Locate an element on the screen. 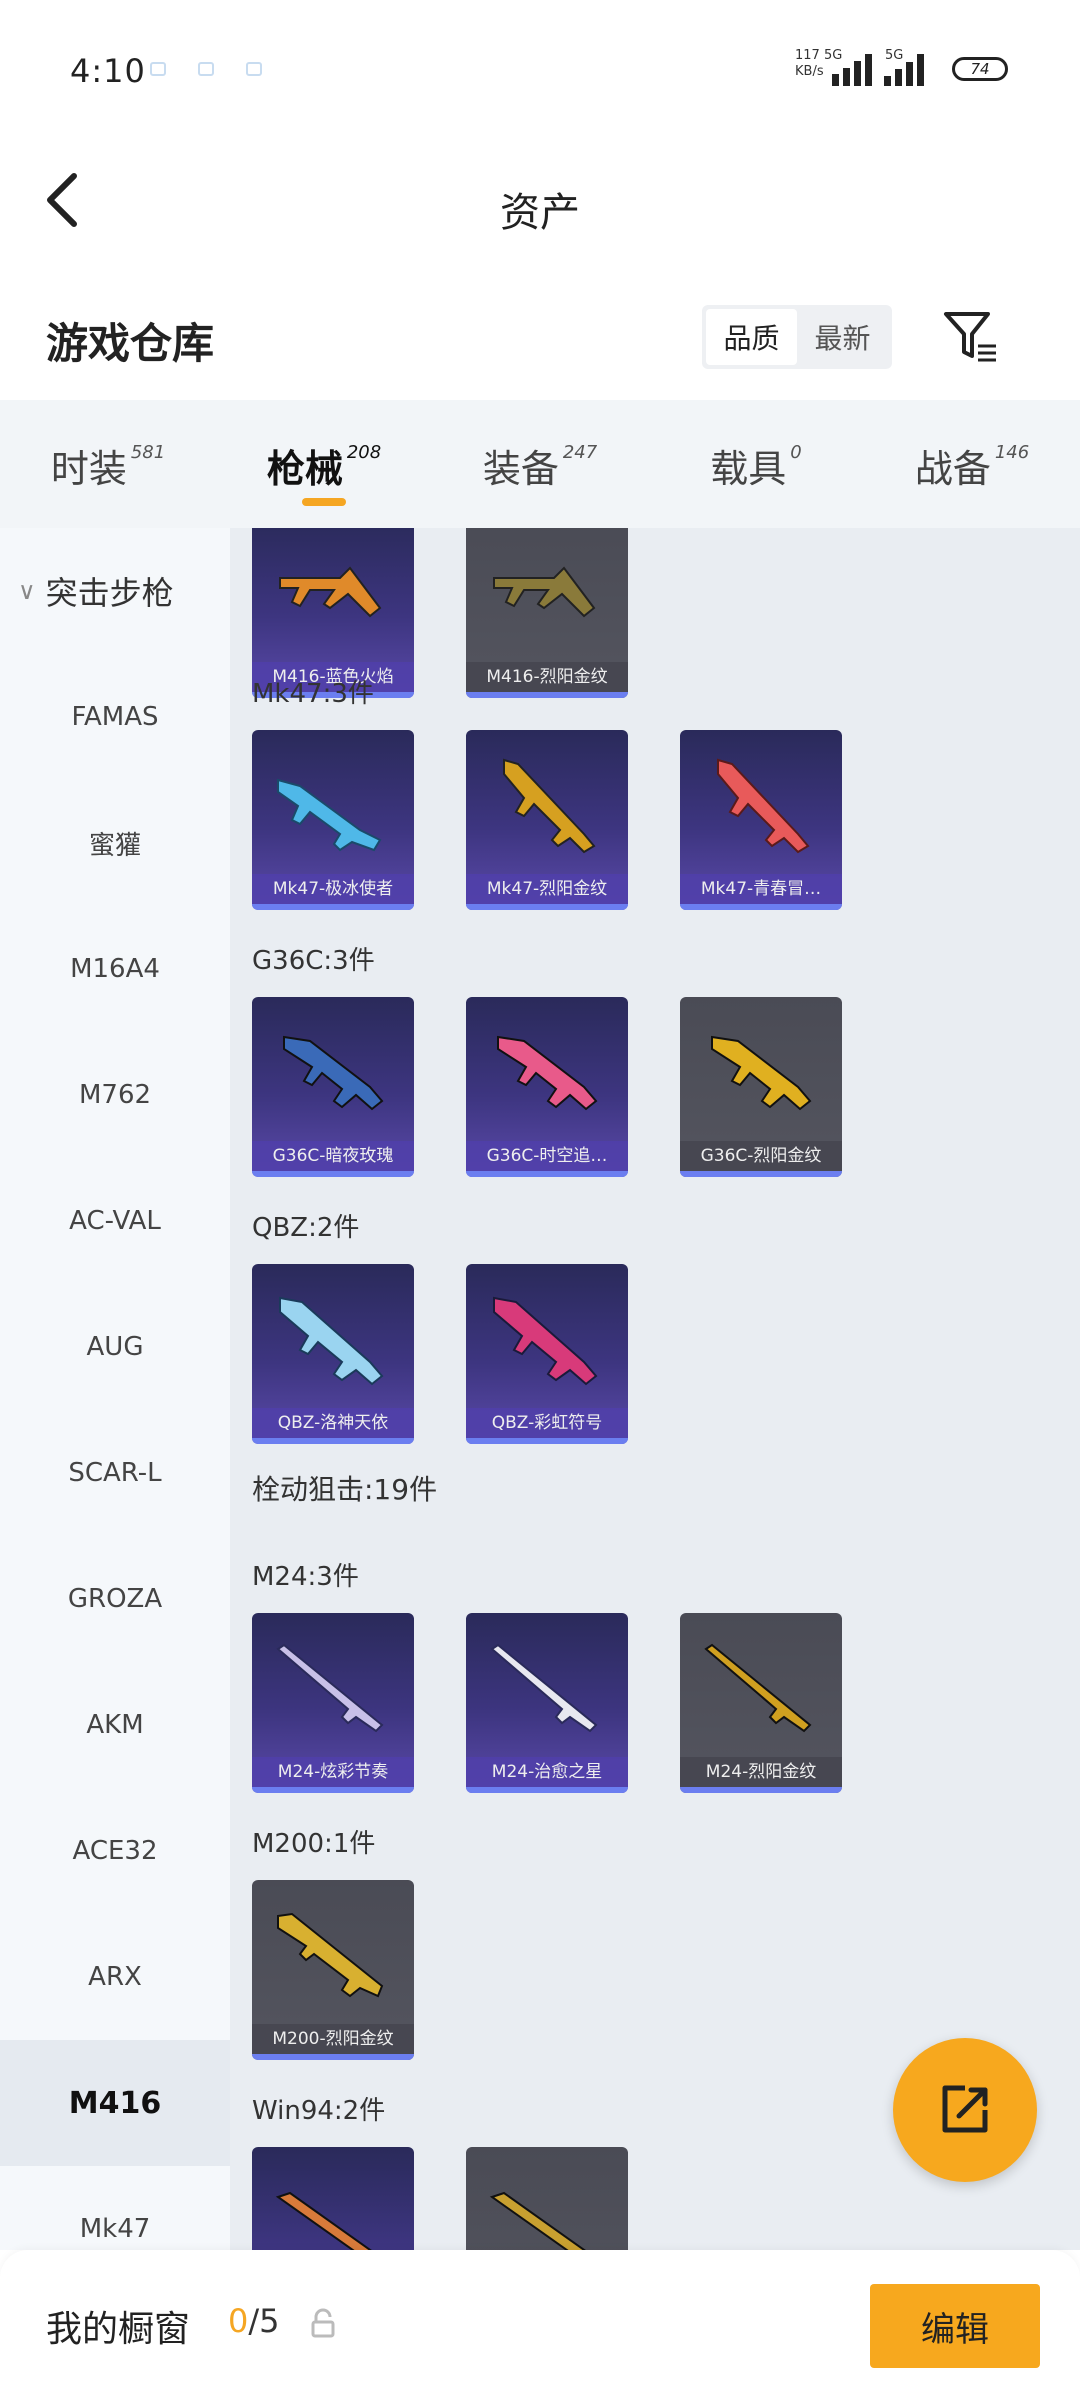  tab-weapons: 枪械 208 is located at coordinates (324, 464).